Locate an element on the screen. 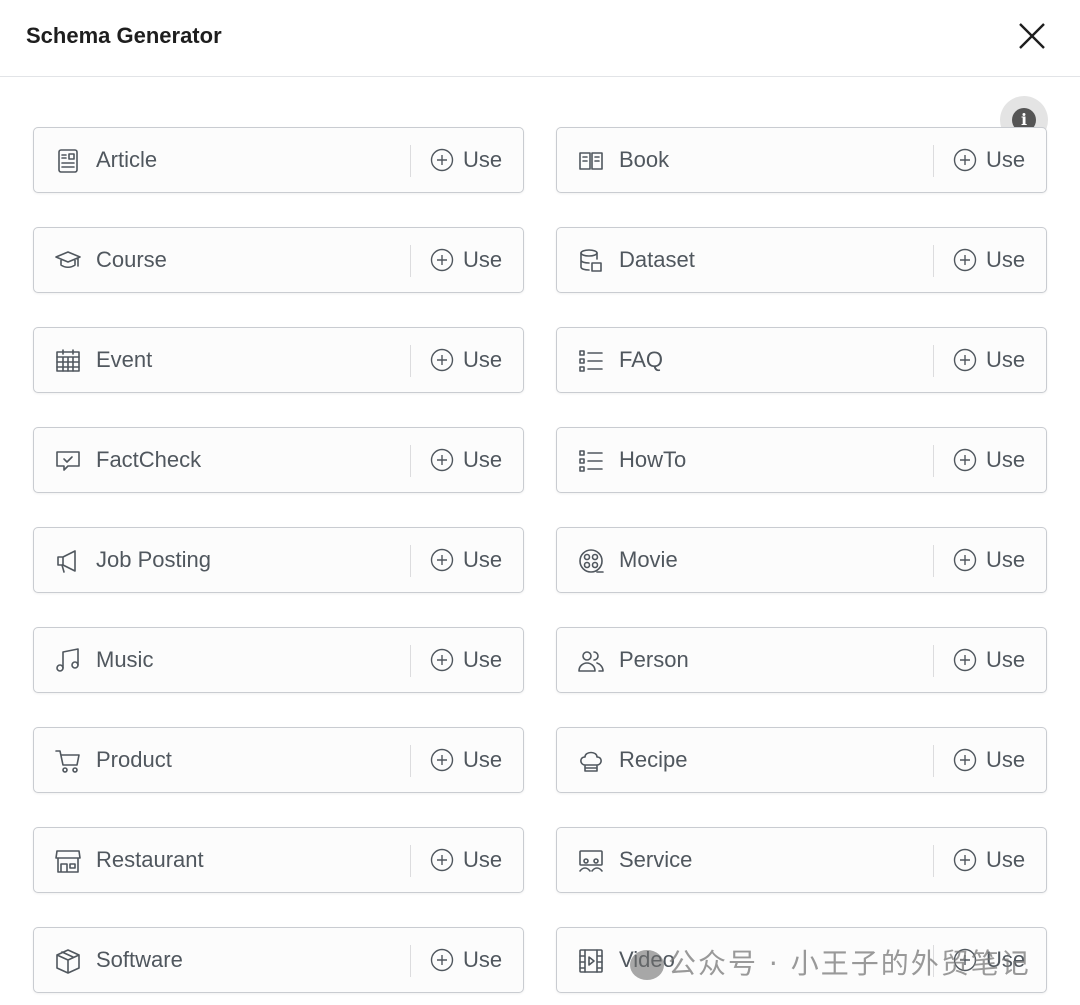 The width and height of the screenshot is (1080, 1005). article-icon is located at coordinates (68, 161).